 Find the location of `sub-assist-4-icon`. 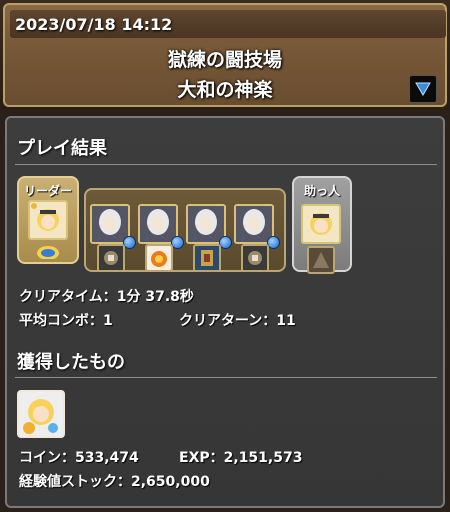

sub-assist-4-icon is located at coordinates (255, 258).